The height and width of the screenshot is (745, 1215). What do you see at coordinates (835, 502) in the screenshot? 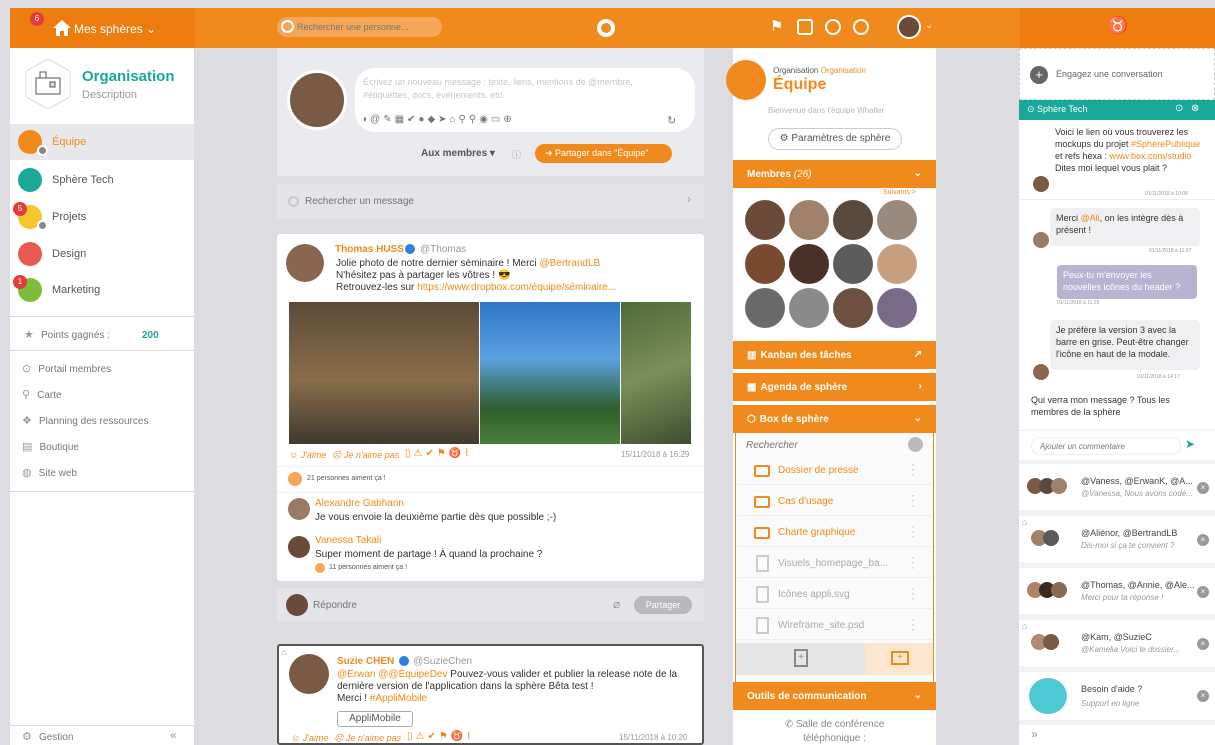
I see `folder-row: Cas d'usage ⋮` at bounding box center [835, 502].